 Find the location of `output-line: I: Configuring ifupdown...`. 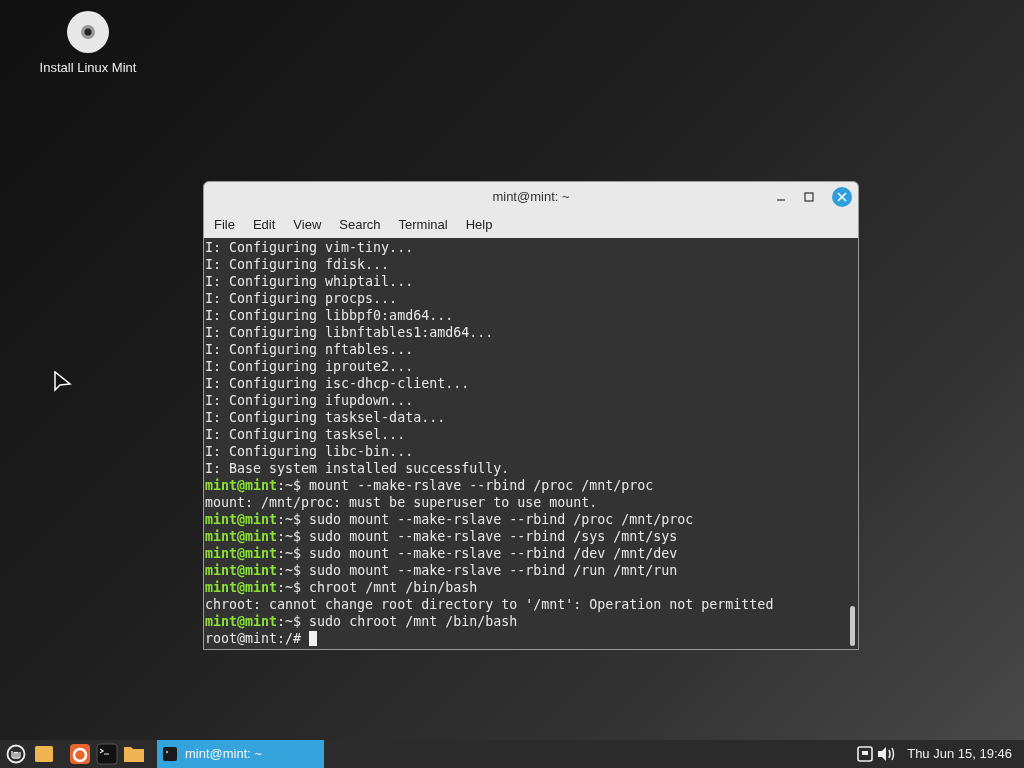

output-line: I: Configuring ifupdown... is located at coordinates (309, 400).